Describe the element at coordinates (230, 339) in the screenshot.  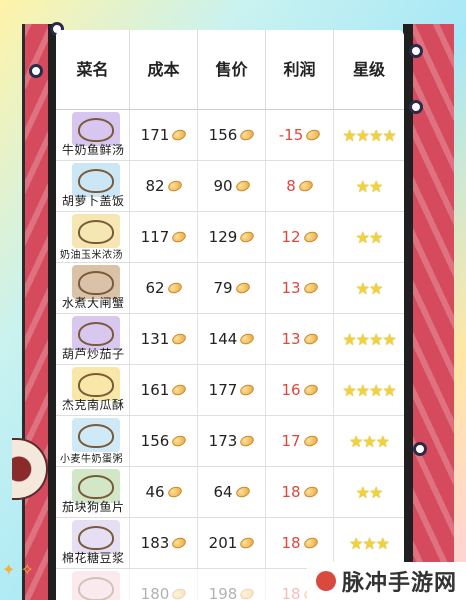
I see `table-row: 葫芦炒茄子 131 144 13 ★★★★` at that location.